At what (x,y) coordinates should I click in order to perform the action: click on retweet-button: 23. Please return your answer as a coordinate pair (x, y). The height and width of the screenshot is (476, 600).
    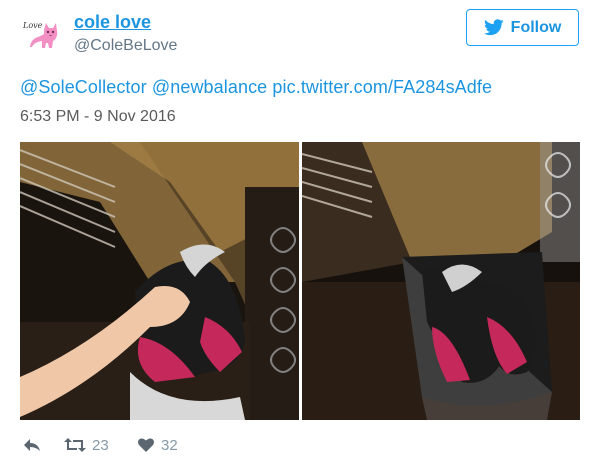
    Looking at the image, I should click on (86, 445).